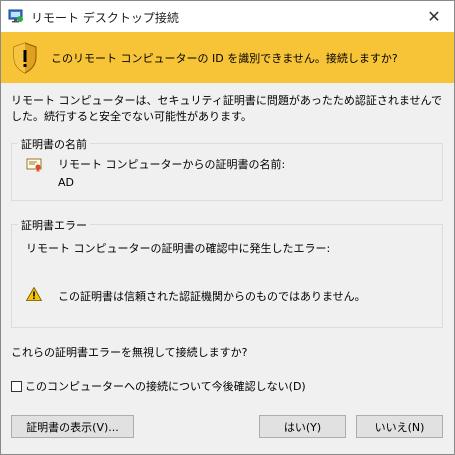 The width and height of the screenshot is (455, 455). What do you see at coordinates (165, 386) in the screenshot?
I see `dont-ask-again-label: このコンピューターへの接続について今後確認しない(D)` at bounding box center [165, 386].